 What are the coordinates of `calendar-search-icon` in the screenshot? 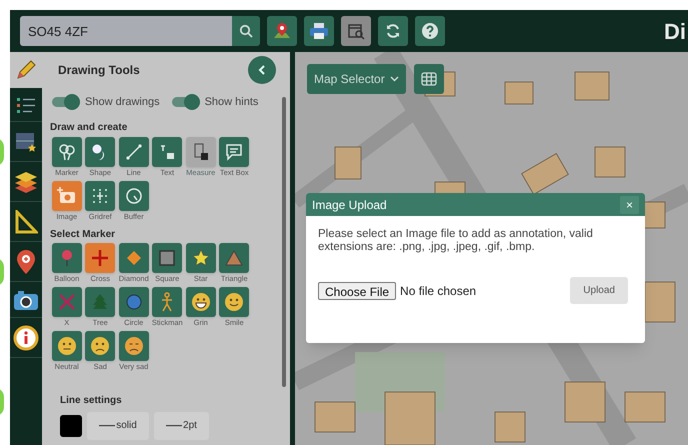 It's located at (356, 31).